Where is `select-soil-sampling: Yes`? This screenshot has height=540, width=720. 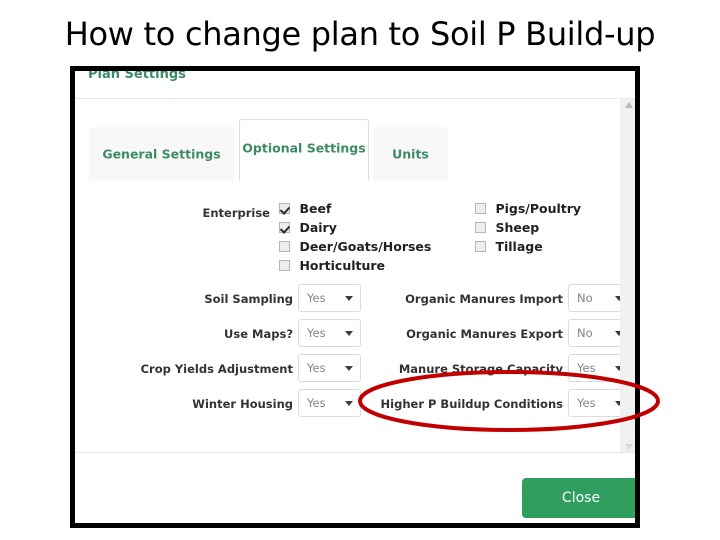 select-soil-sampling: Yes is located at coordinates (329, 298).